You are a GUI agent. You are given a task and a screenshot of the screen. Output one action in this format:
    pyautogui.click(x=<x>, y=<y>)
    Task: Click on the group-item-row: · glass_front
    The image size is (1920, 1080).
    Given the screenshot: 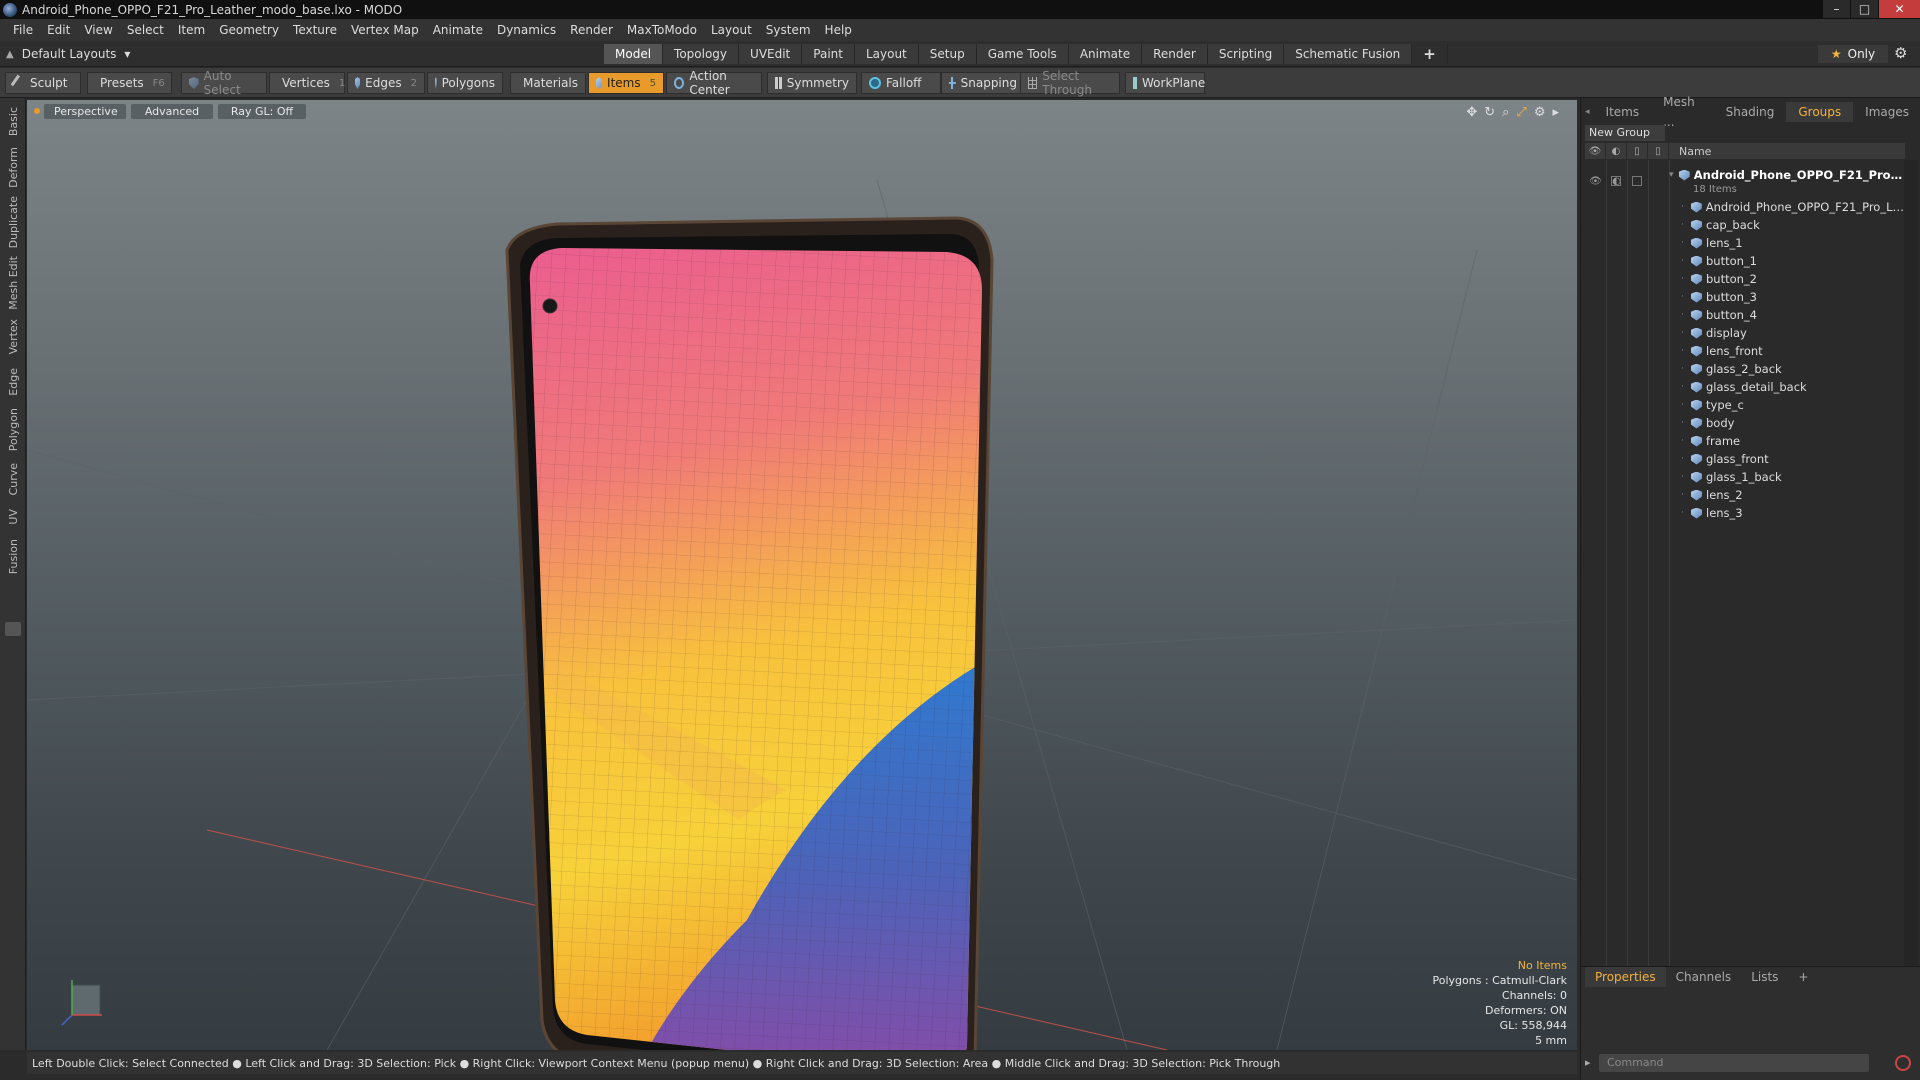 What is the action you would take?
    pyautogui.click(x=1787, y=459)
    